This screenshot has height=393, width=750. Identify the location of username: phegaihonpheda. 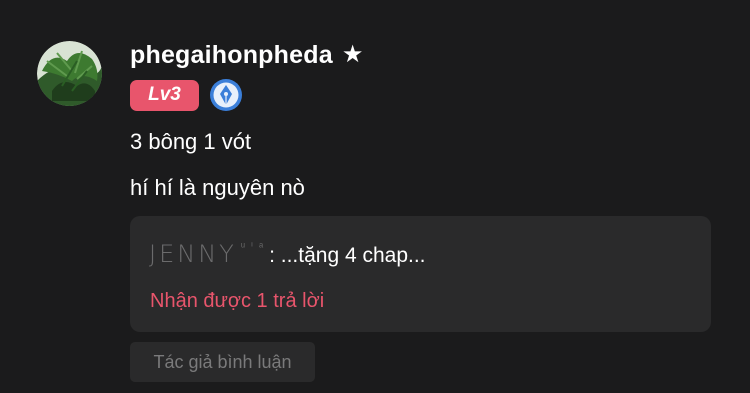
(231, 55).